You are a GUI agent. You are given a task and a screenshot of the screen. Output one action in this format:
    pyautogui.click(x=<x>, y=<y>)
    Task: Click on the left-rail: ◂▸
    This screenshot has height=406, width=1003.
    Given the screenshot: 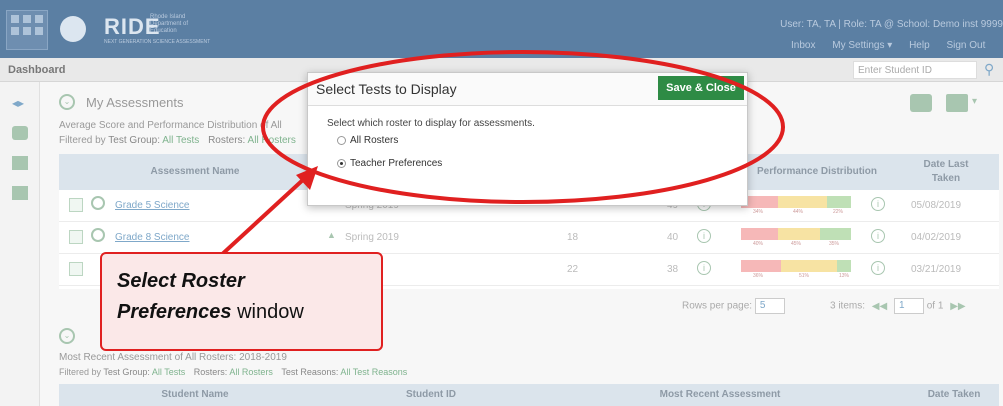 What is the action you would take?
    pyautogui.click(x=20, y=244)
    